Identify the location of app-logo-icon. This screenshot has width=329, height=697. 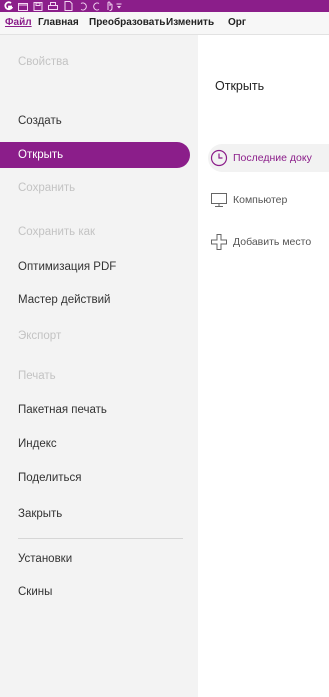
(8, 6).